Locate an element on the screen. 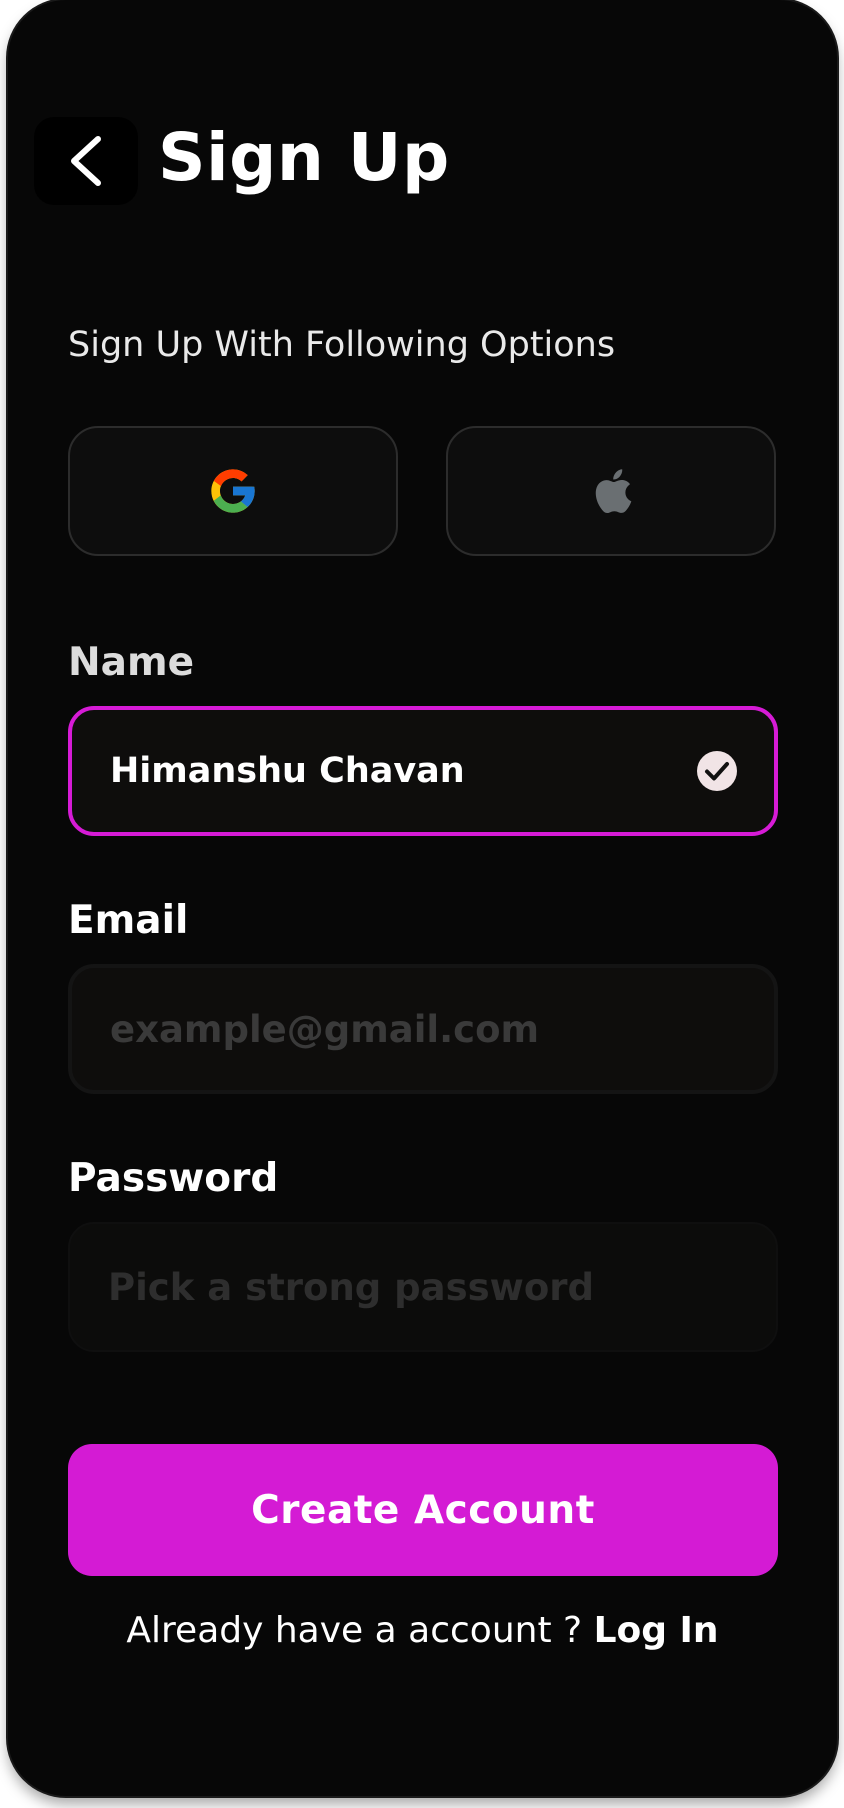 The height and width of the screenshot is (1808, 844). apple-signup-button is located at coordinates (611, 491).